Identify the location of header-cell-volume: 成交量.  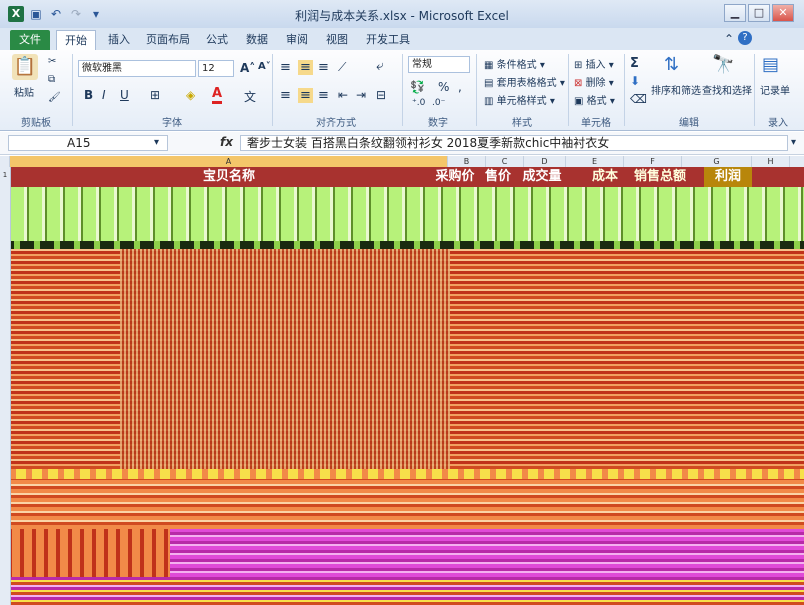
(542, 177).